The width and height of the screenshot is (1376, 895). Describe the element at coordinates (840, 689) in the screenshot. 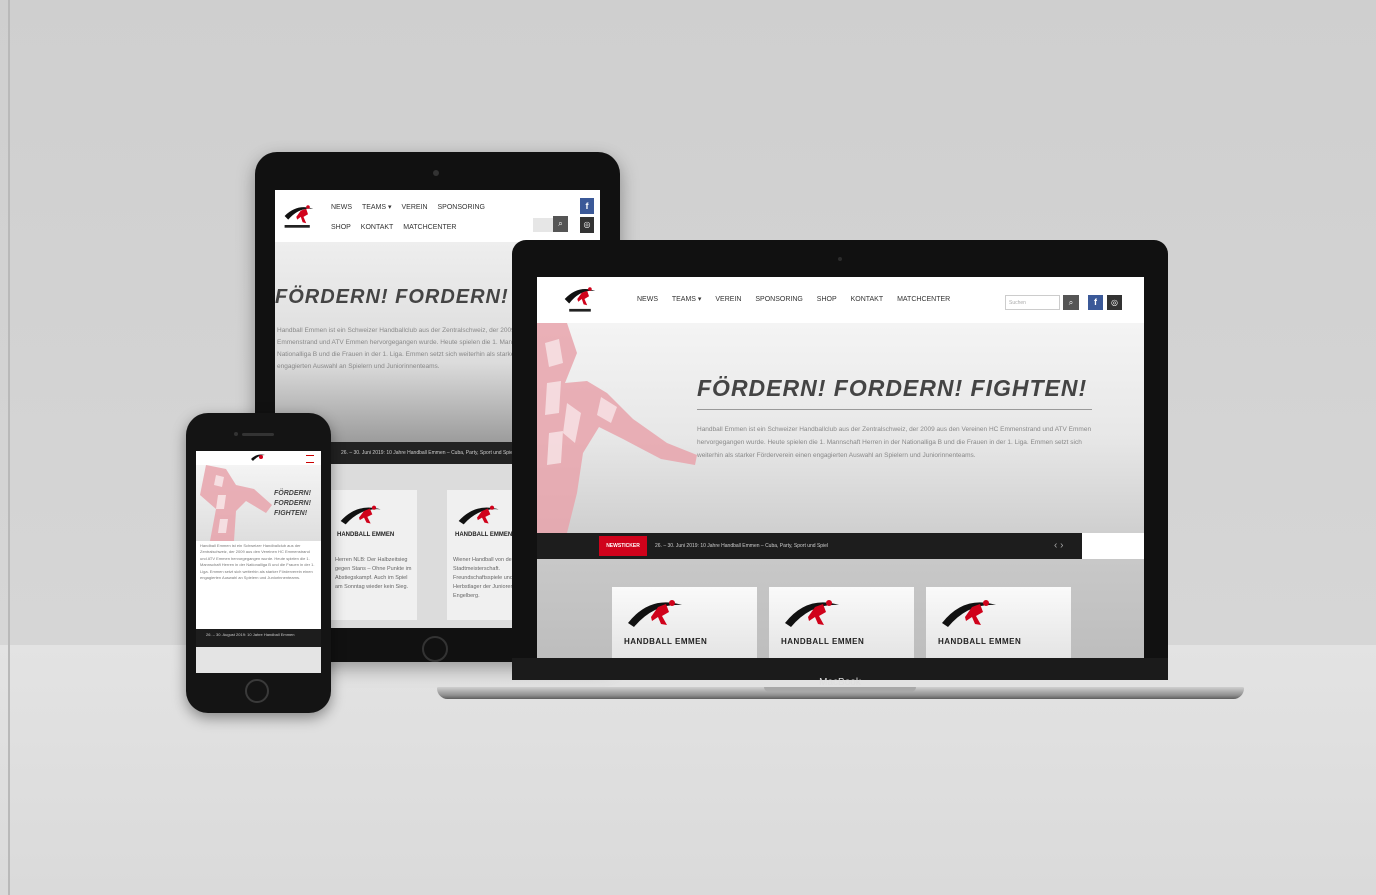

I see `laptop-notch` at that location.